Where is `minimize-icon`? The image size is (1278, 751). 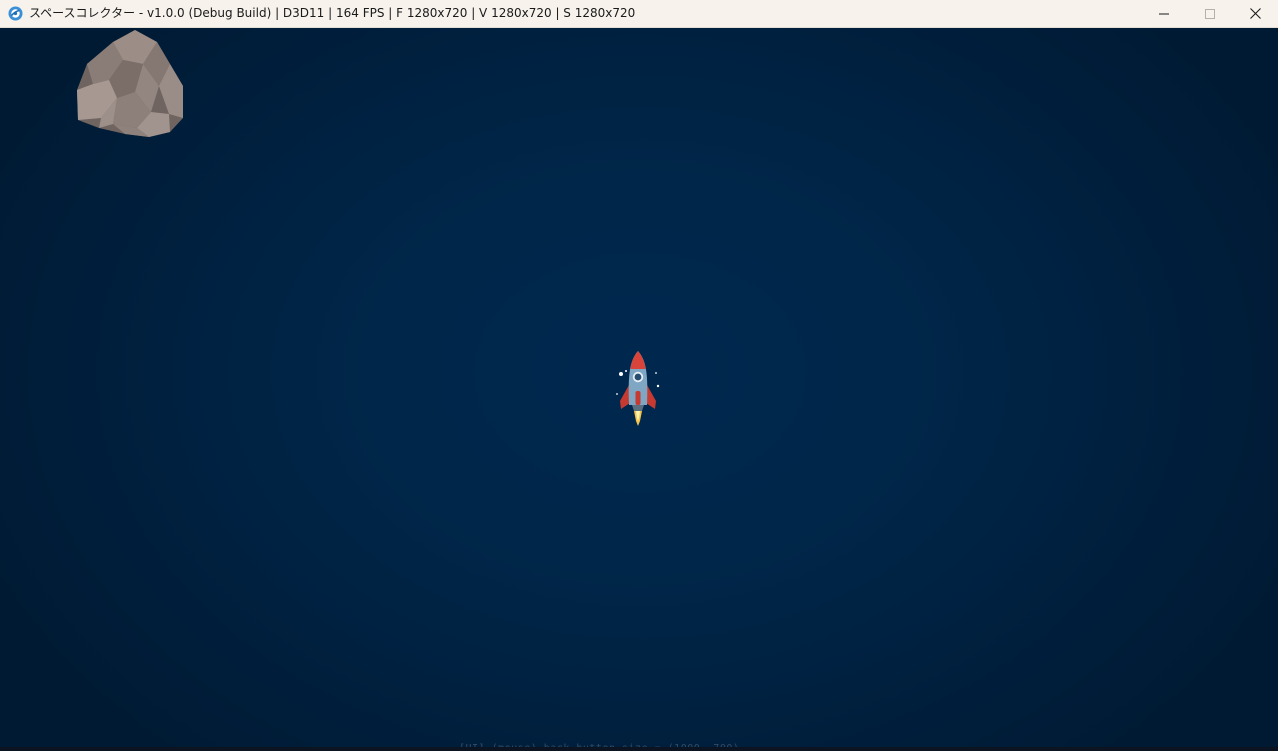
minimize-icon is located at coordinates (1164, 13).